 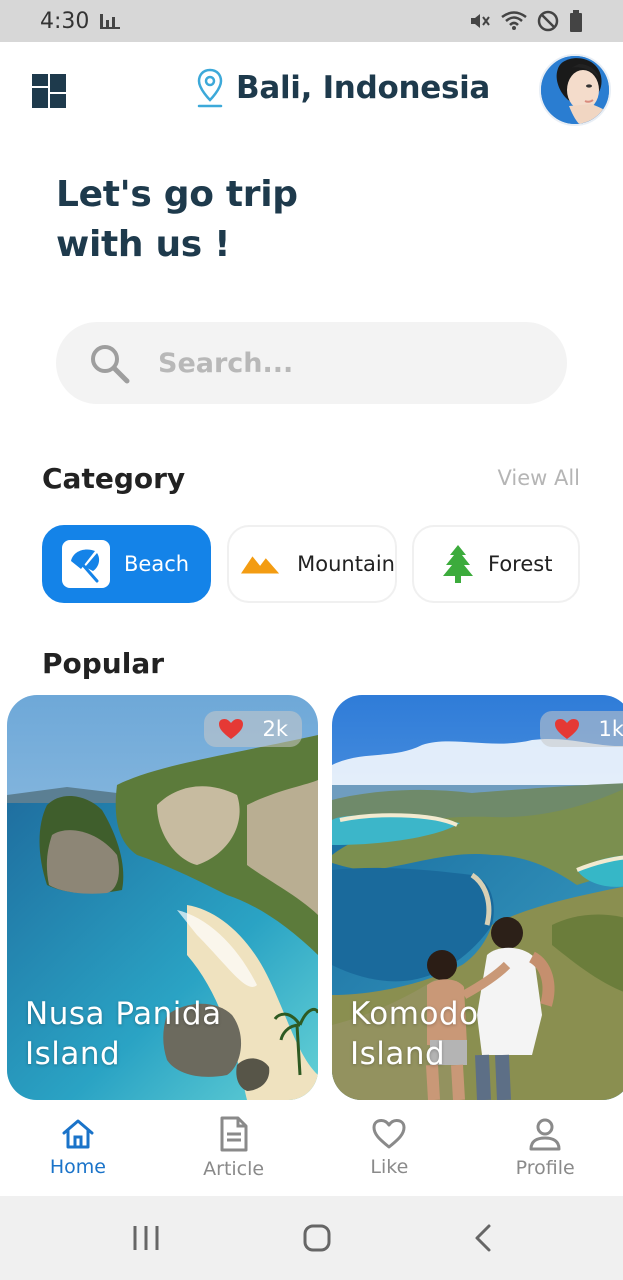 I want to click on location-selector: Bali, Indonesia, so click(x=343, y=88).